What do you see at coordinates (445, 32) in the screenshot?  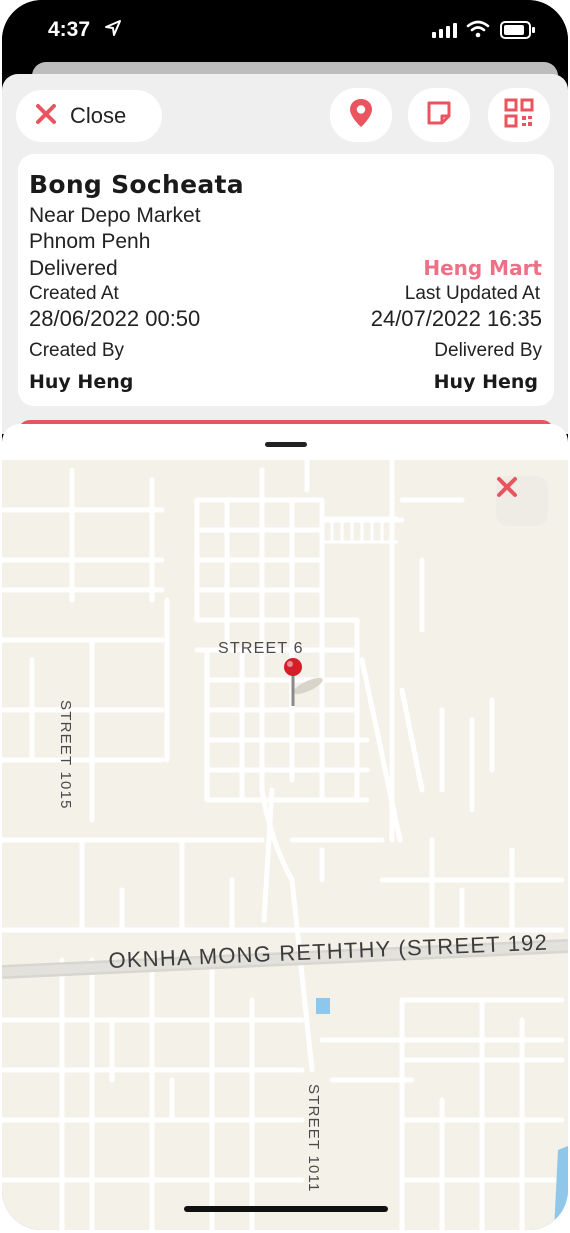 I see `cellular-signal-icon` at bounding box center [445, 32].